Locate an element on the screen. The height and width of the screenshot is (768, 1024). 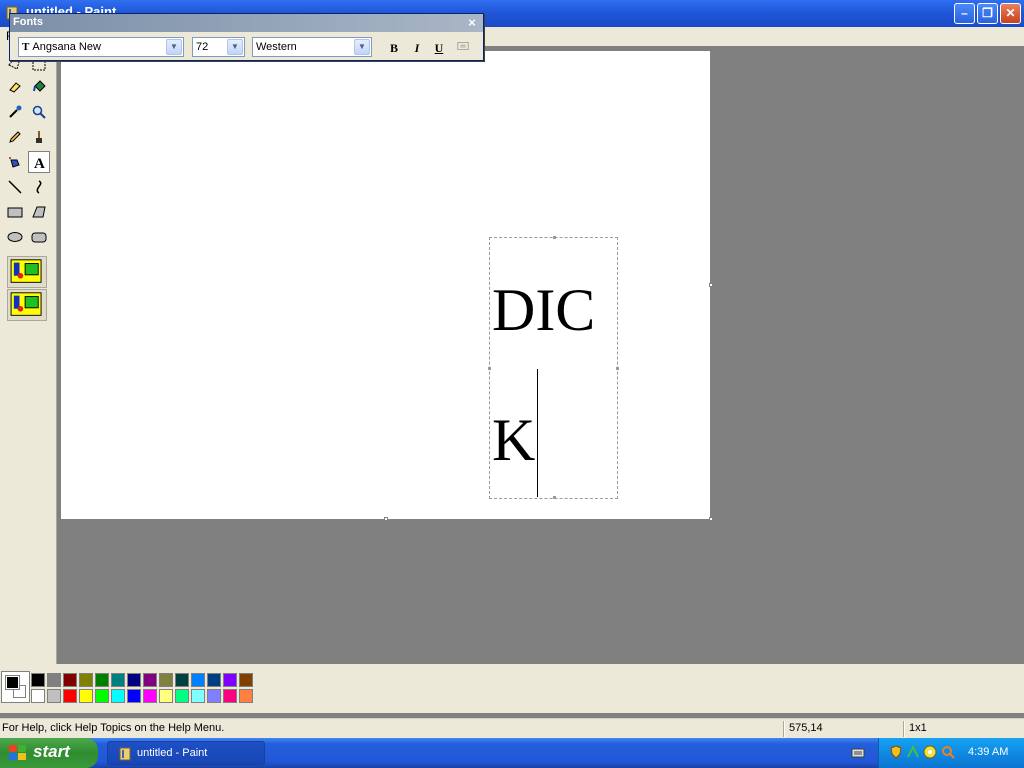
search-icon is located at coordinates (948, 752).